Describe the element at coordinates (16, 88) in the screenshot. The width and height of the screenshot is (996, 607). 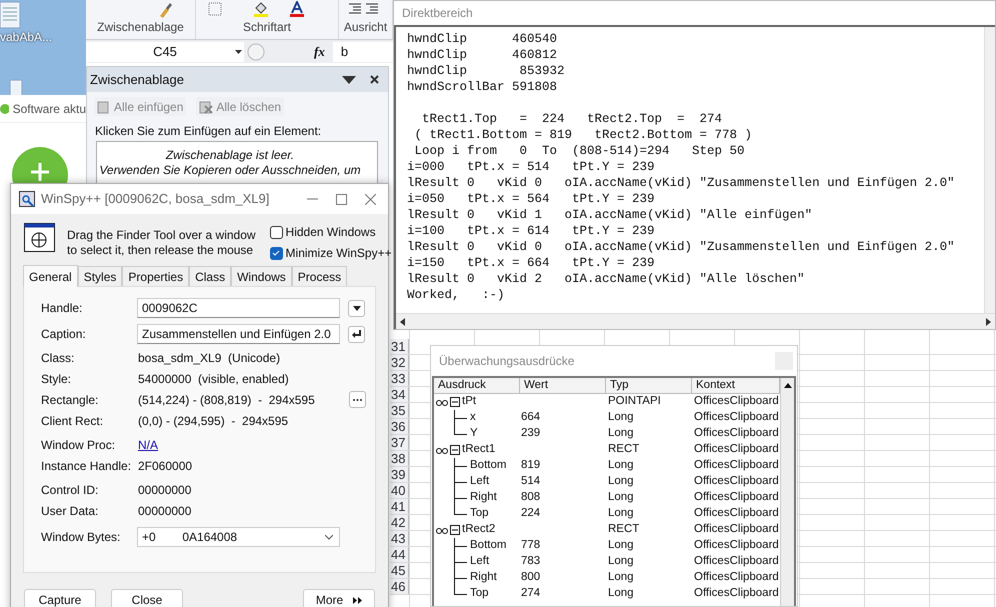
I see `document-icon` at that location.